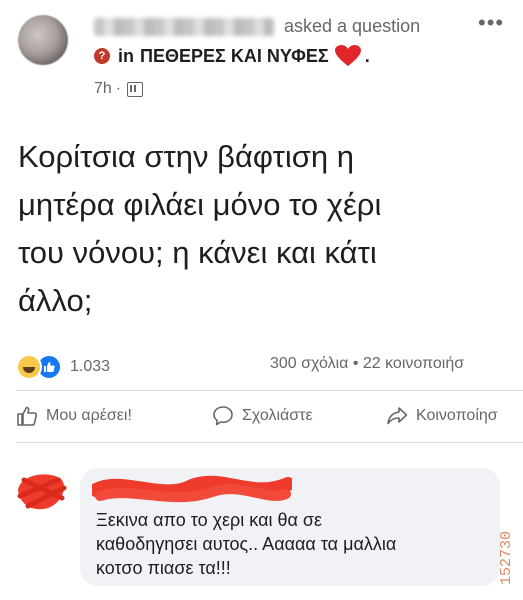  I want to click on comment-bubble-icon, so click(223, 416).